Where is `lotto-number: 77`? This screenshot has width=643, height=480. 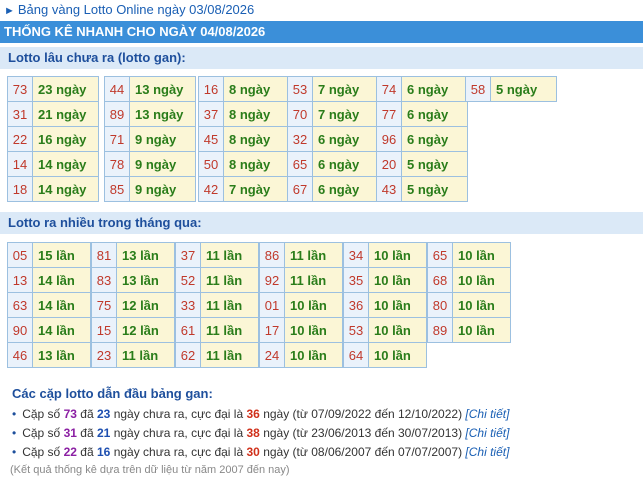 lotto-number: 77 is located at coordinates (389, 114).